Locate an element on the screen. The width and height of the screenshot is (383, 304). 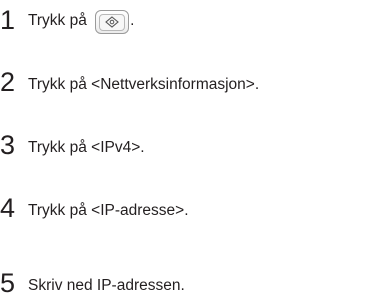
step-text: Trykk på <Nettverksinformasjon>. is located at coordinates (144, 84).